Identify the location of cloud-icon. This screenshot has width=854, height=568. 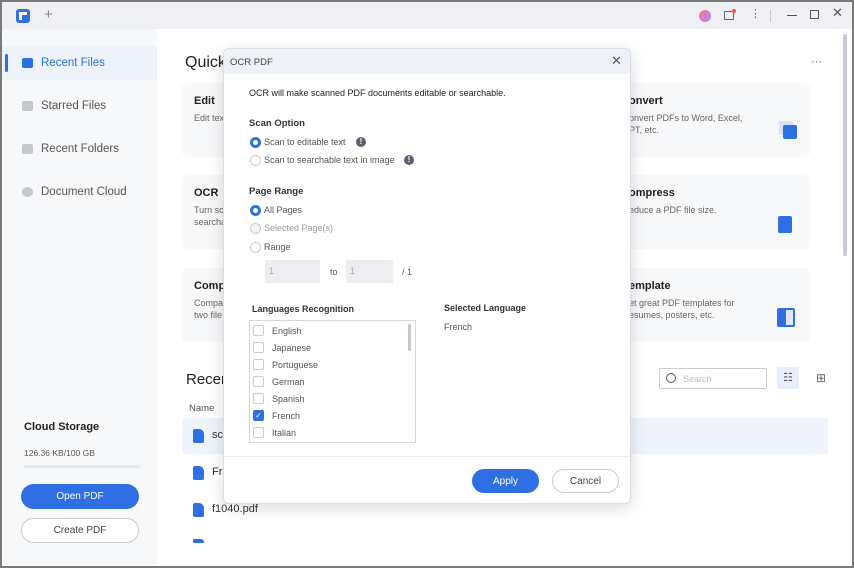
(27, 192).